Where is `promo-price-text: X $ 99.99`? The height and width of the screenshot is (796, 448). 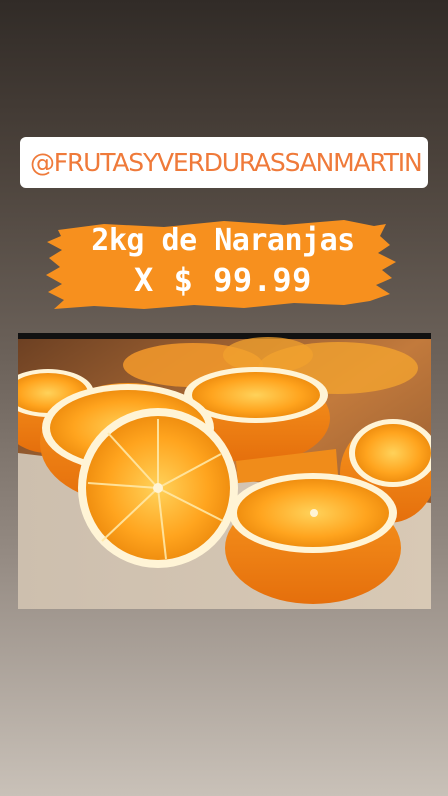 promo-price-text: X $ 99.99 is located at coordinates (223, 280).